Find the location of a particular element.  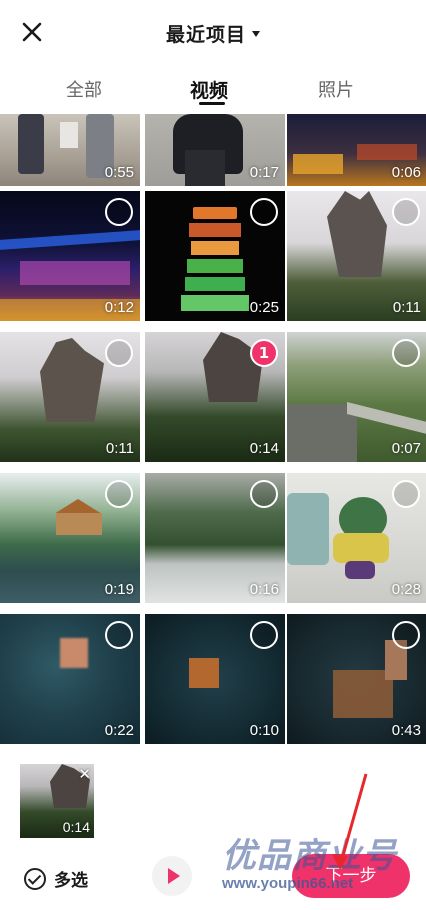

next-step-button: 下一步 is located at coordinates (351, 876).